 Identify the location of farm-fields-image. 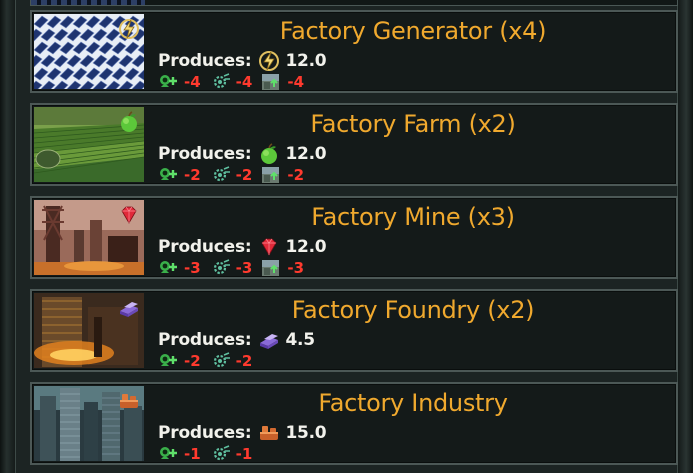
(89, 144).